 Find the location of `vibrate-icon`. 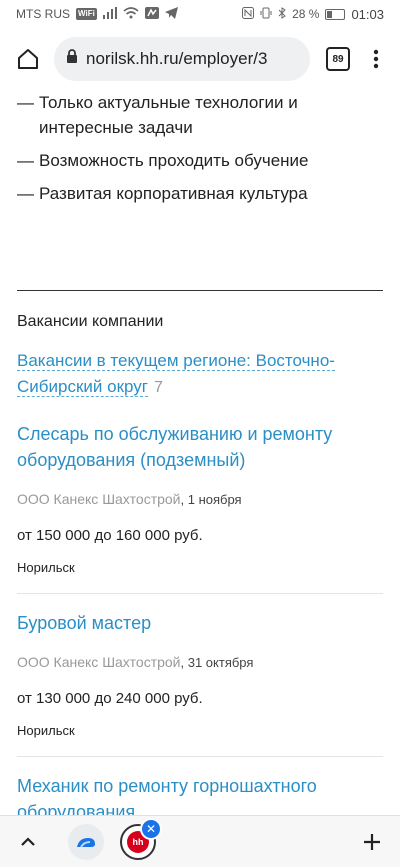

vibrate-icon is located at coordinates (266, 14).